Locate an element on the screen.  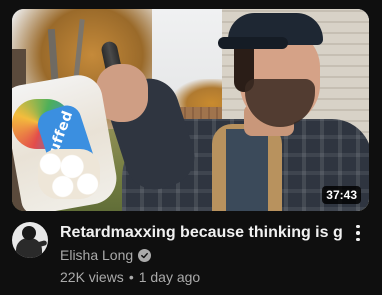
channel-link: Elisha Long is located at coordinates (106, 255).